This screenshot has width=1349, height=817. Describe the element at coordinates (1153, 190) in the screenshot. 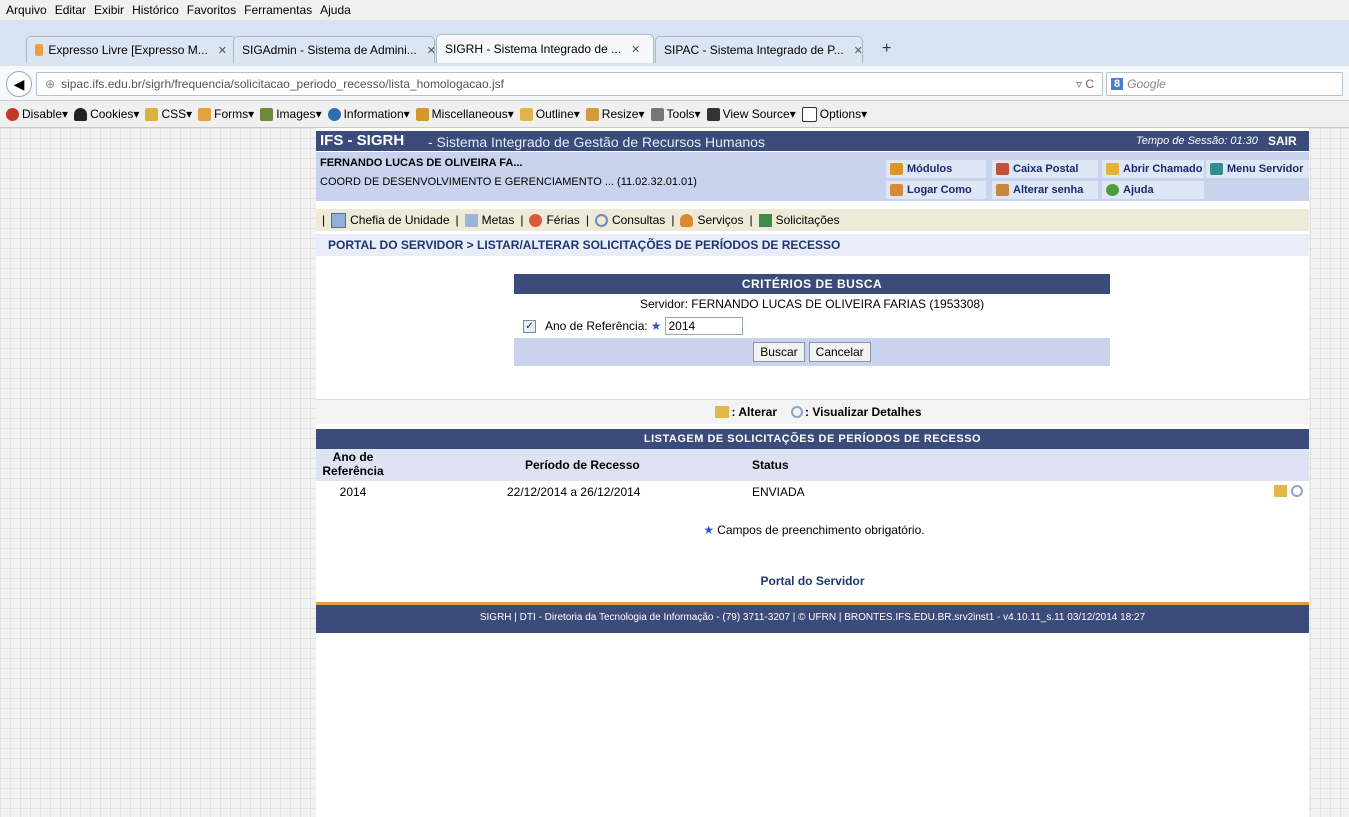

I see `ajuda-button: Ajuda` at that location.